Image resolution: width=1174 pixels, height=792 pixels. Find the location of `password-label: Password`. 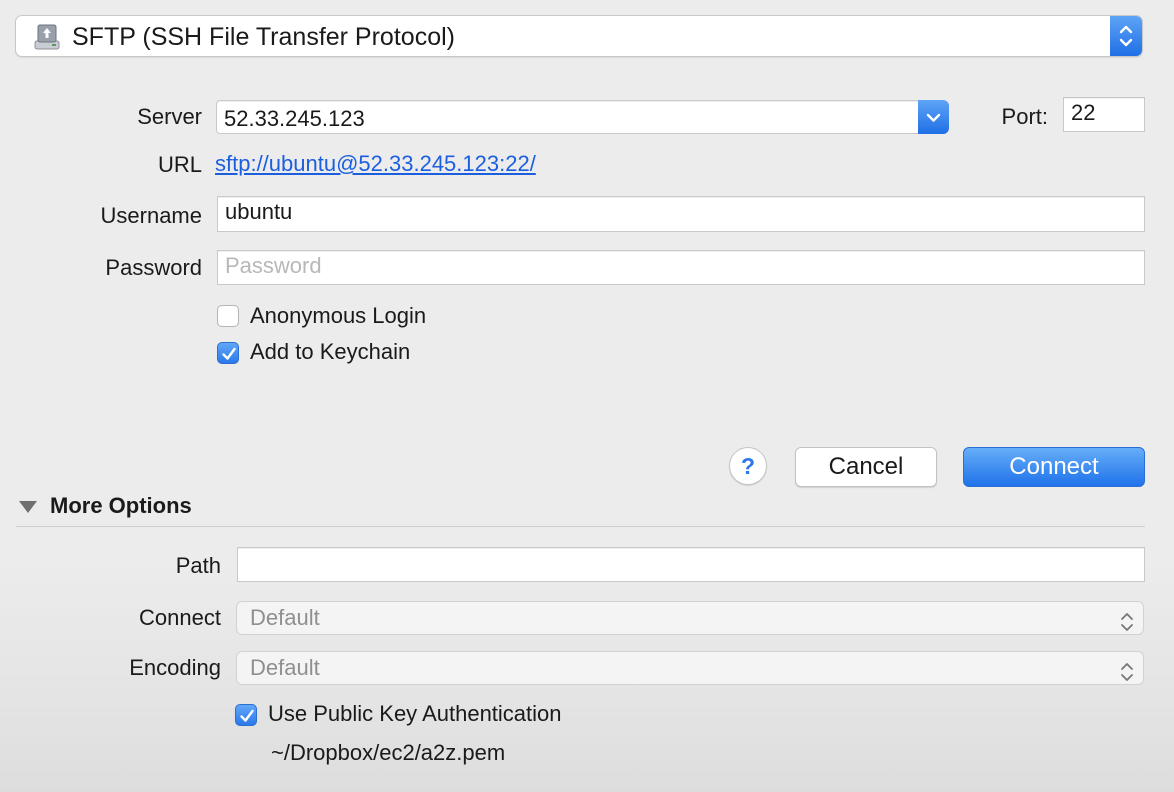

password-label: Password is located at coordinates (153, 267).